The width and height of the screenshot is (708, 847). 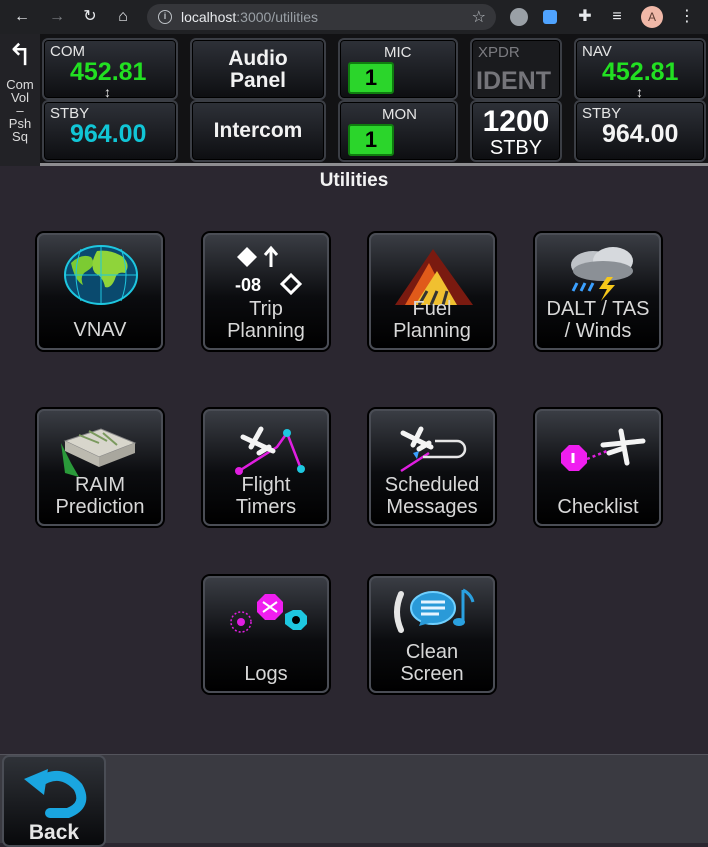 I want to click on xpdr-mode: STBY, so click(x=516, y=148).